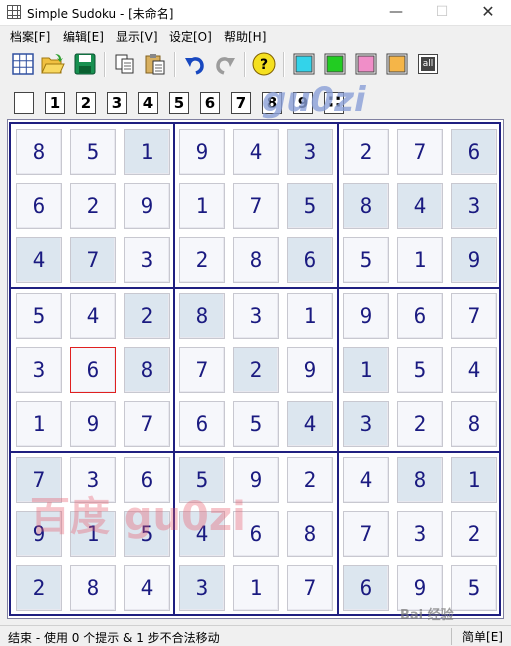 The width and height of the screenshot is (511, 646). What do you see at coordinates (245, 36) in the screenshot?
I see `menu-help: 帮助[H]` at bounding box center [245, 36].